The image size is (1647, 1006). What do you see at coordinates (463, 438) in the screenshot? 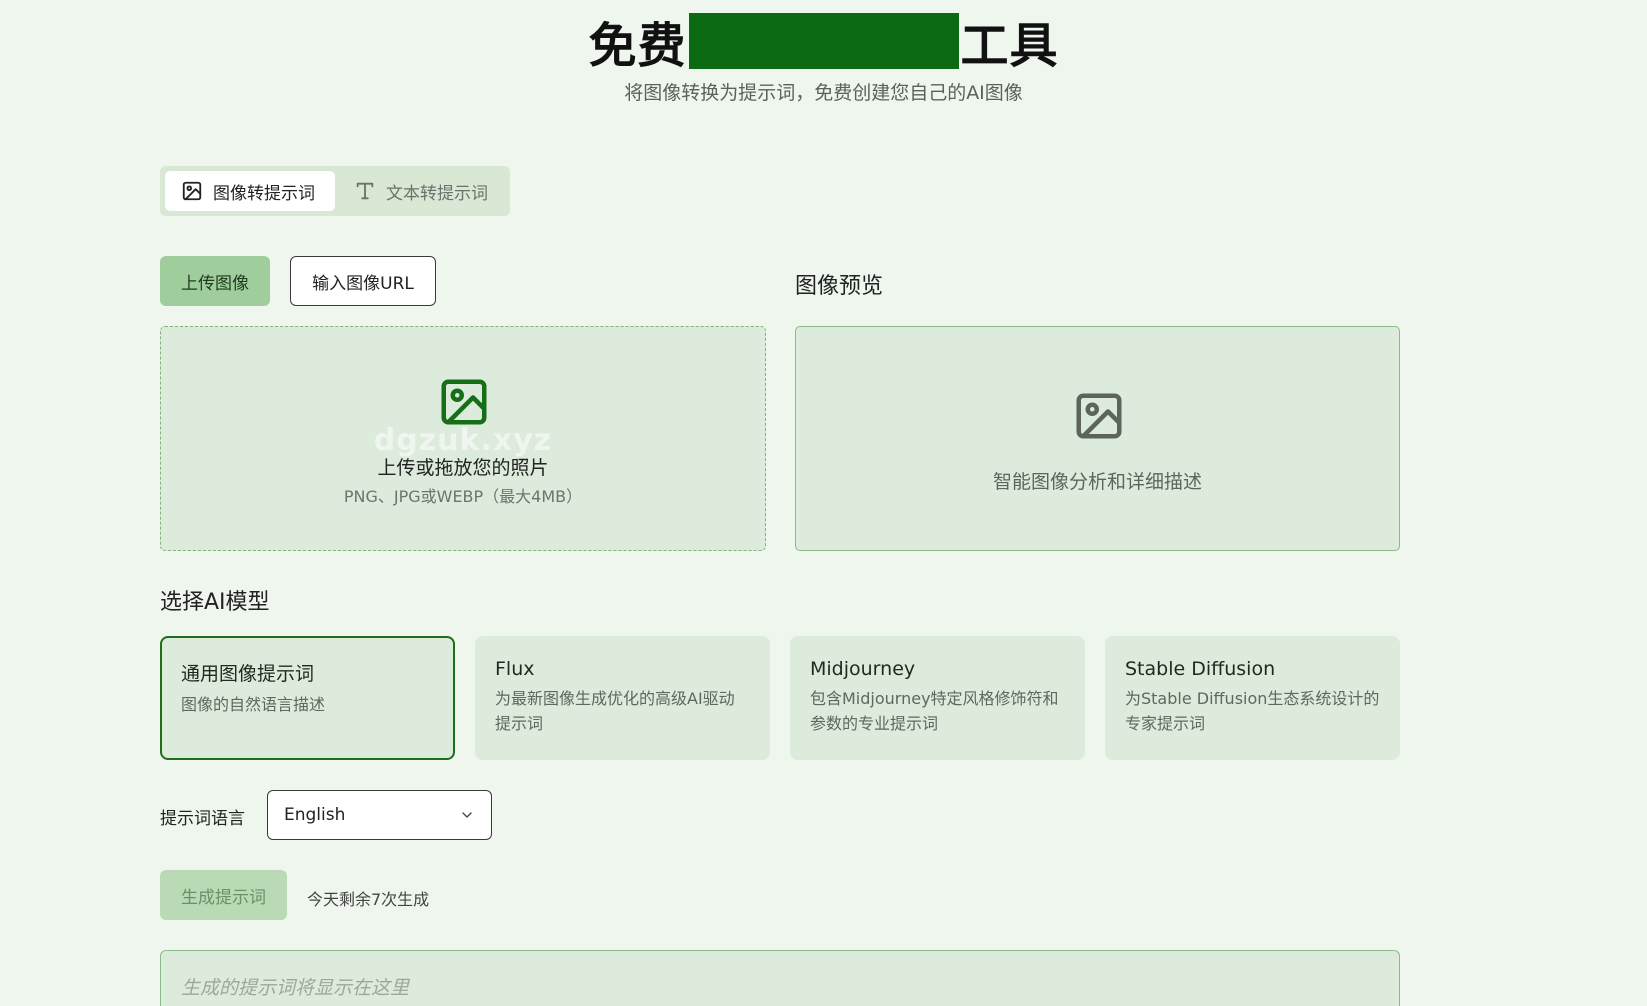
I see `upload-dropzone: dgzuk.xyz 上传或拖放您的照片 PNG、JPG或WEBP（最大4MB）` at bounding box center [463, 438].